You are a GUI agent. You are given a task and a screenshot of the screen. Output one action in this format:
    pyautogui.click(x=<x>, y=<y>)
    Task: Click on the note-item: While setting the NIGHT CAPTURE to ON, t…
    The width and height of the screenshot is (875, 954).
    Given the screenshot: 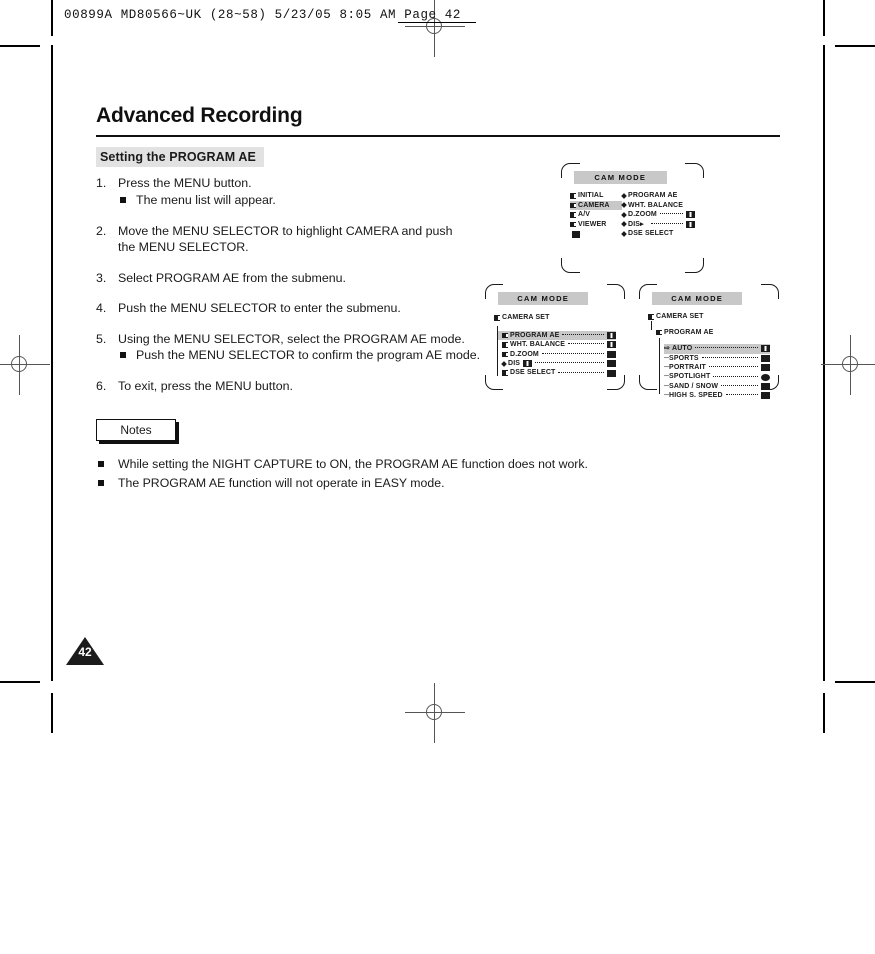 What is the action you would take?
    pyautogui.click(x=441, y=464)
    